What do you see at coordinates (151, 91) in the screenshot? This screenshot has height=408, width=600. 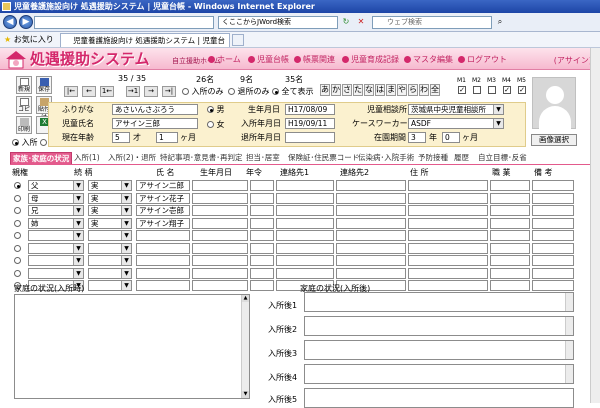 I see `next-10-button: →` at bounding box center [151, 91].